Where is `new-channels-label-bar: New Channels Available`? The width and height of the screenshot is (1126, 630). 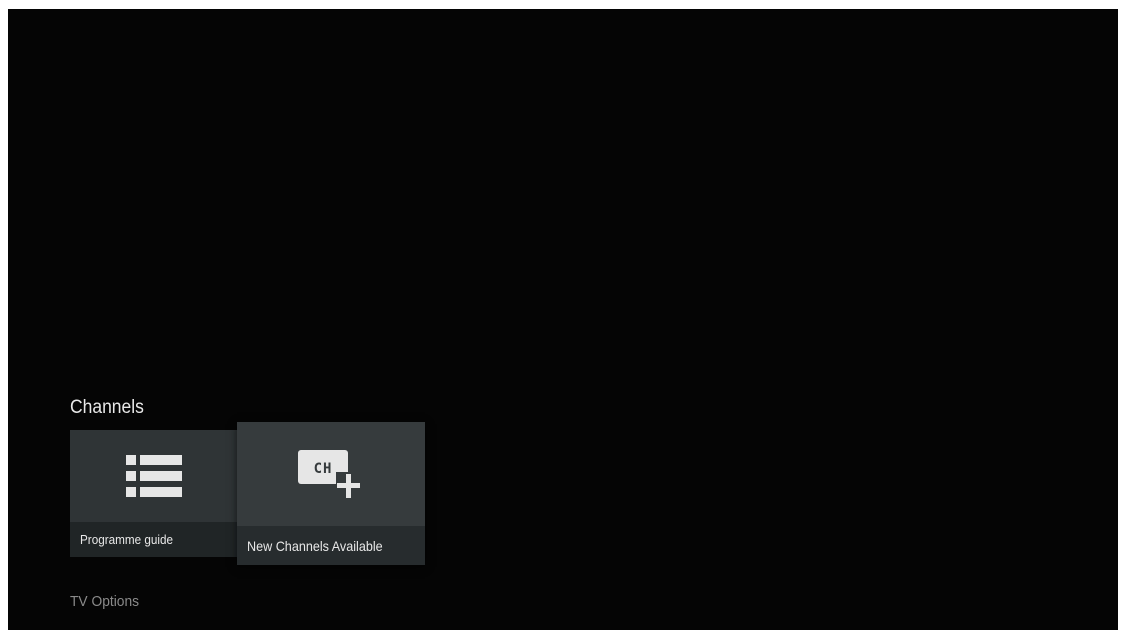
new-channels-label-bar: New Channels Available is located at coordinates (331, 545).